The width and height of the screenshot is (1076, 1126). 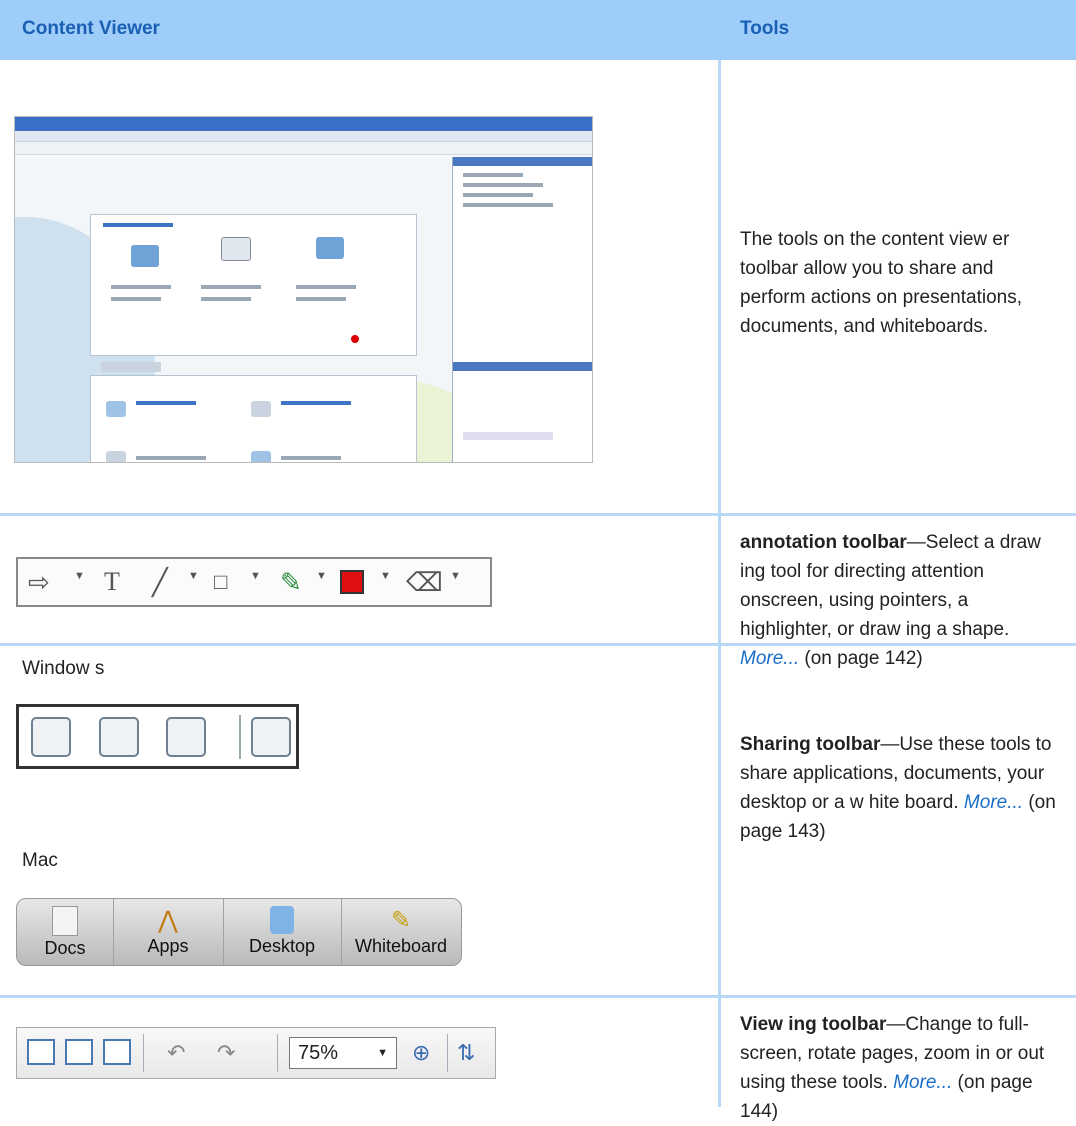 What do you see at coordinates (538, 30) in the screenshot?
I see `table-header: Content Viewer Tools` at bounding box center [538, 30].